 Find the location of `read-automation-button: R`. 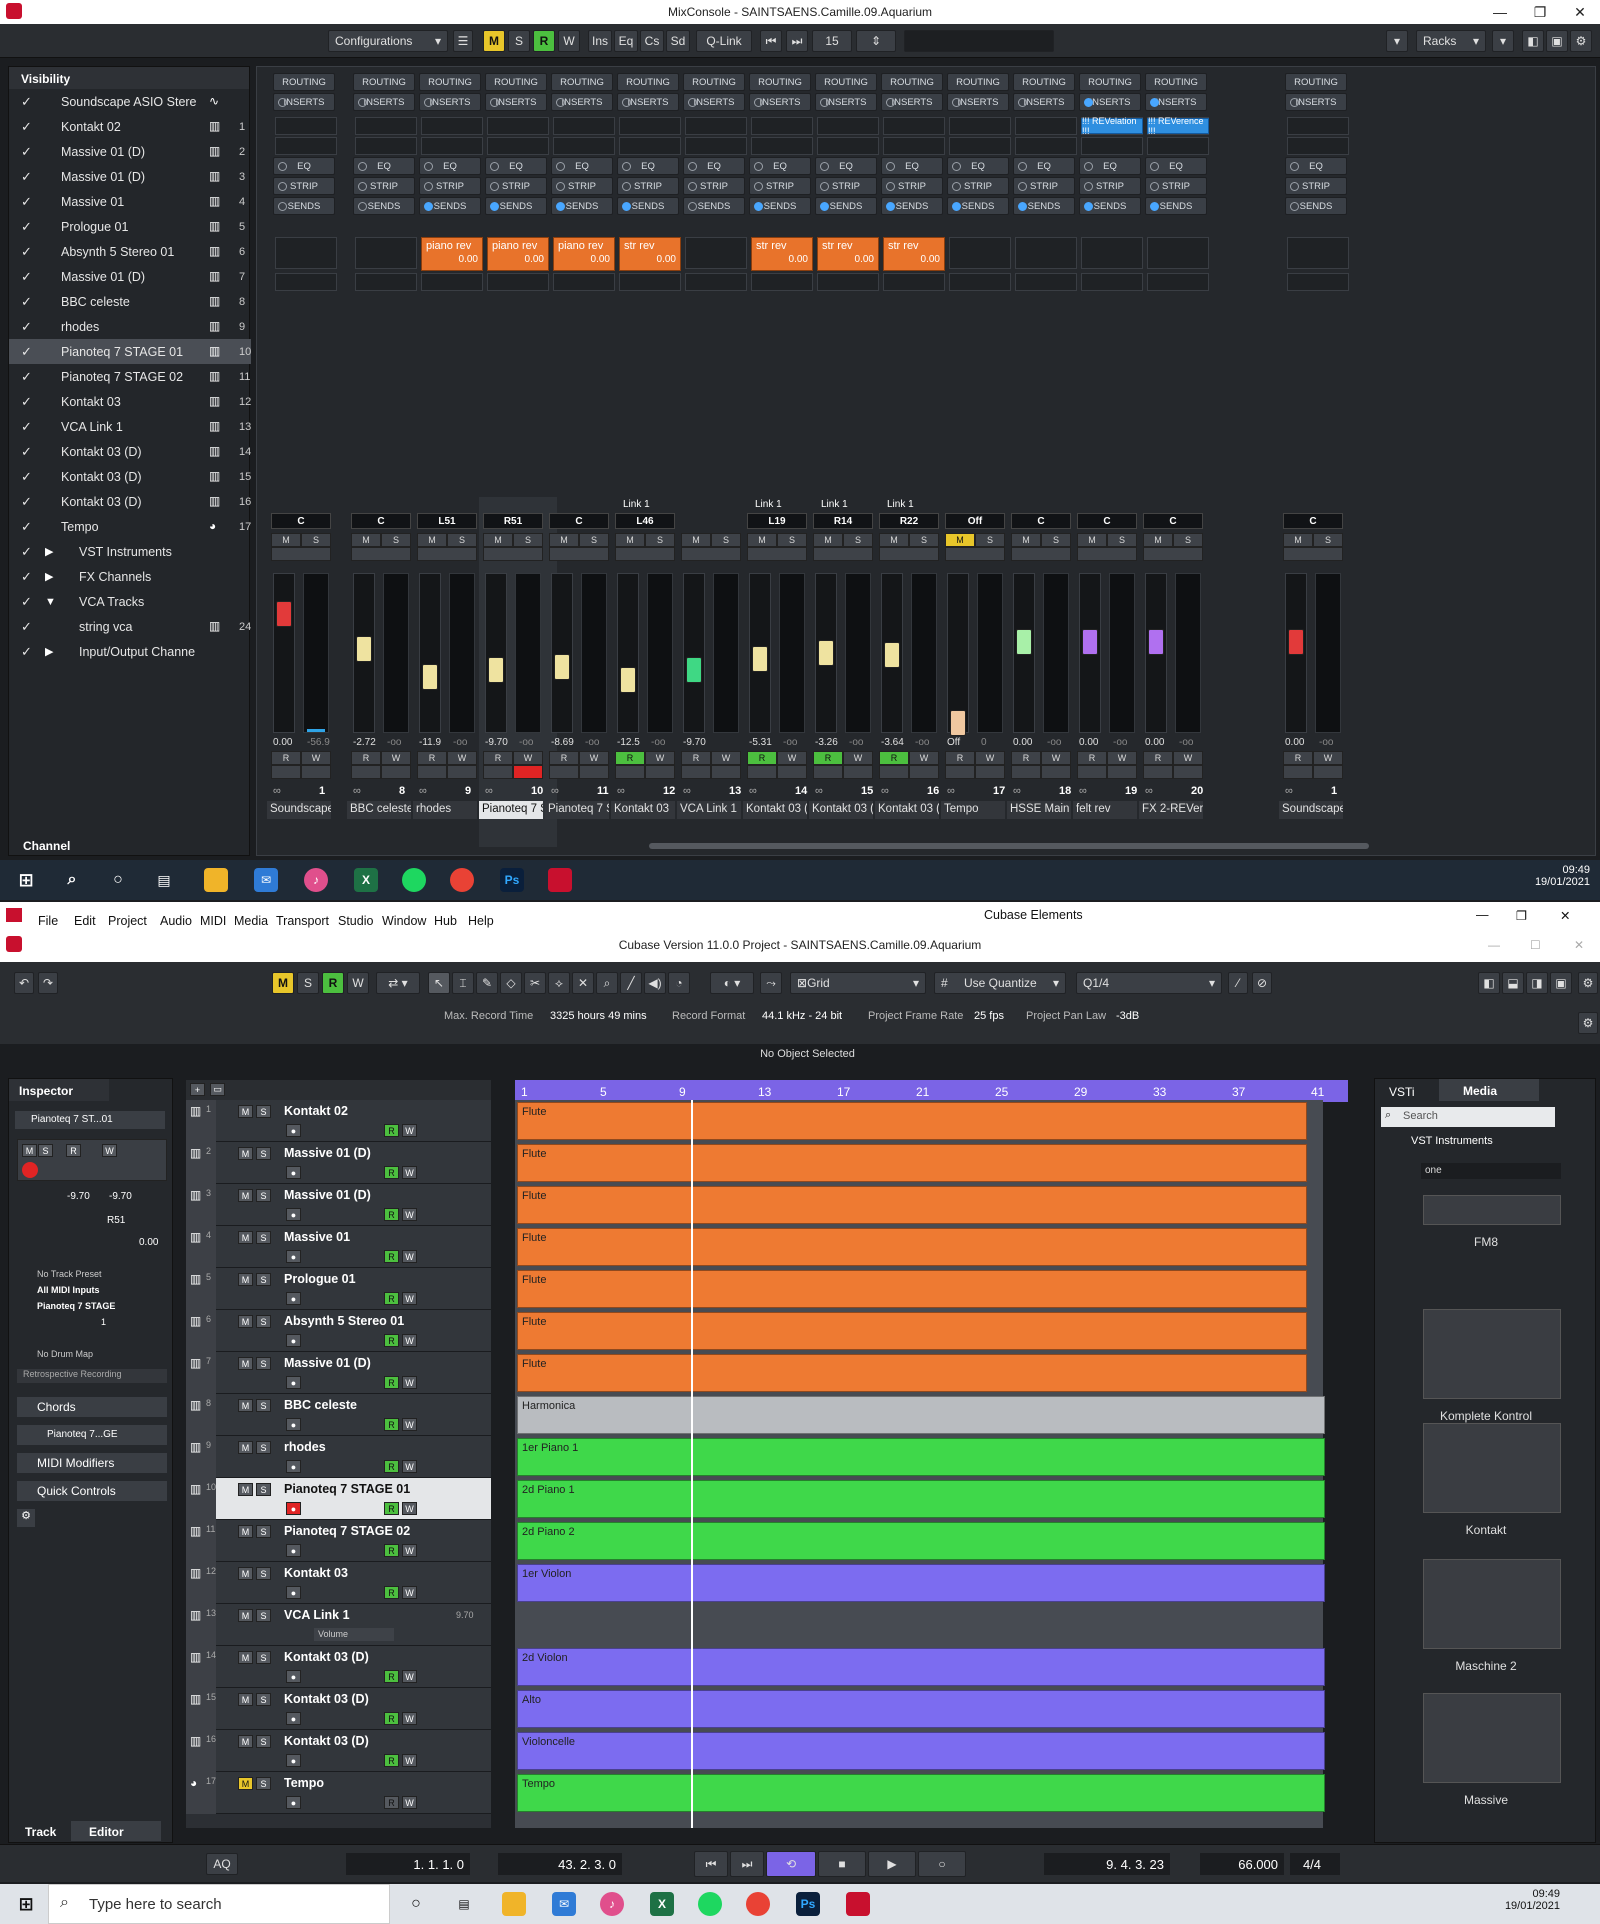

read-automation-button: R is located at coordinates (391, 1676).